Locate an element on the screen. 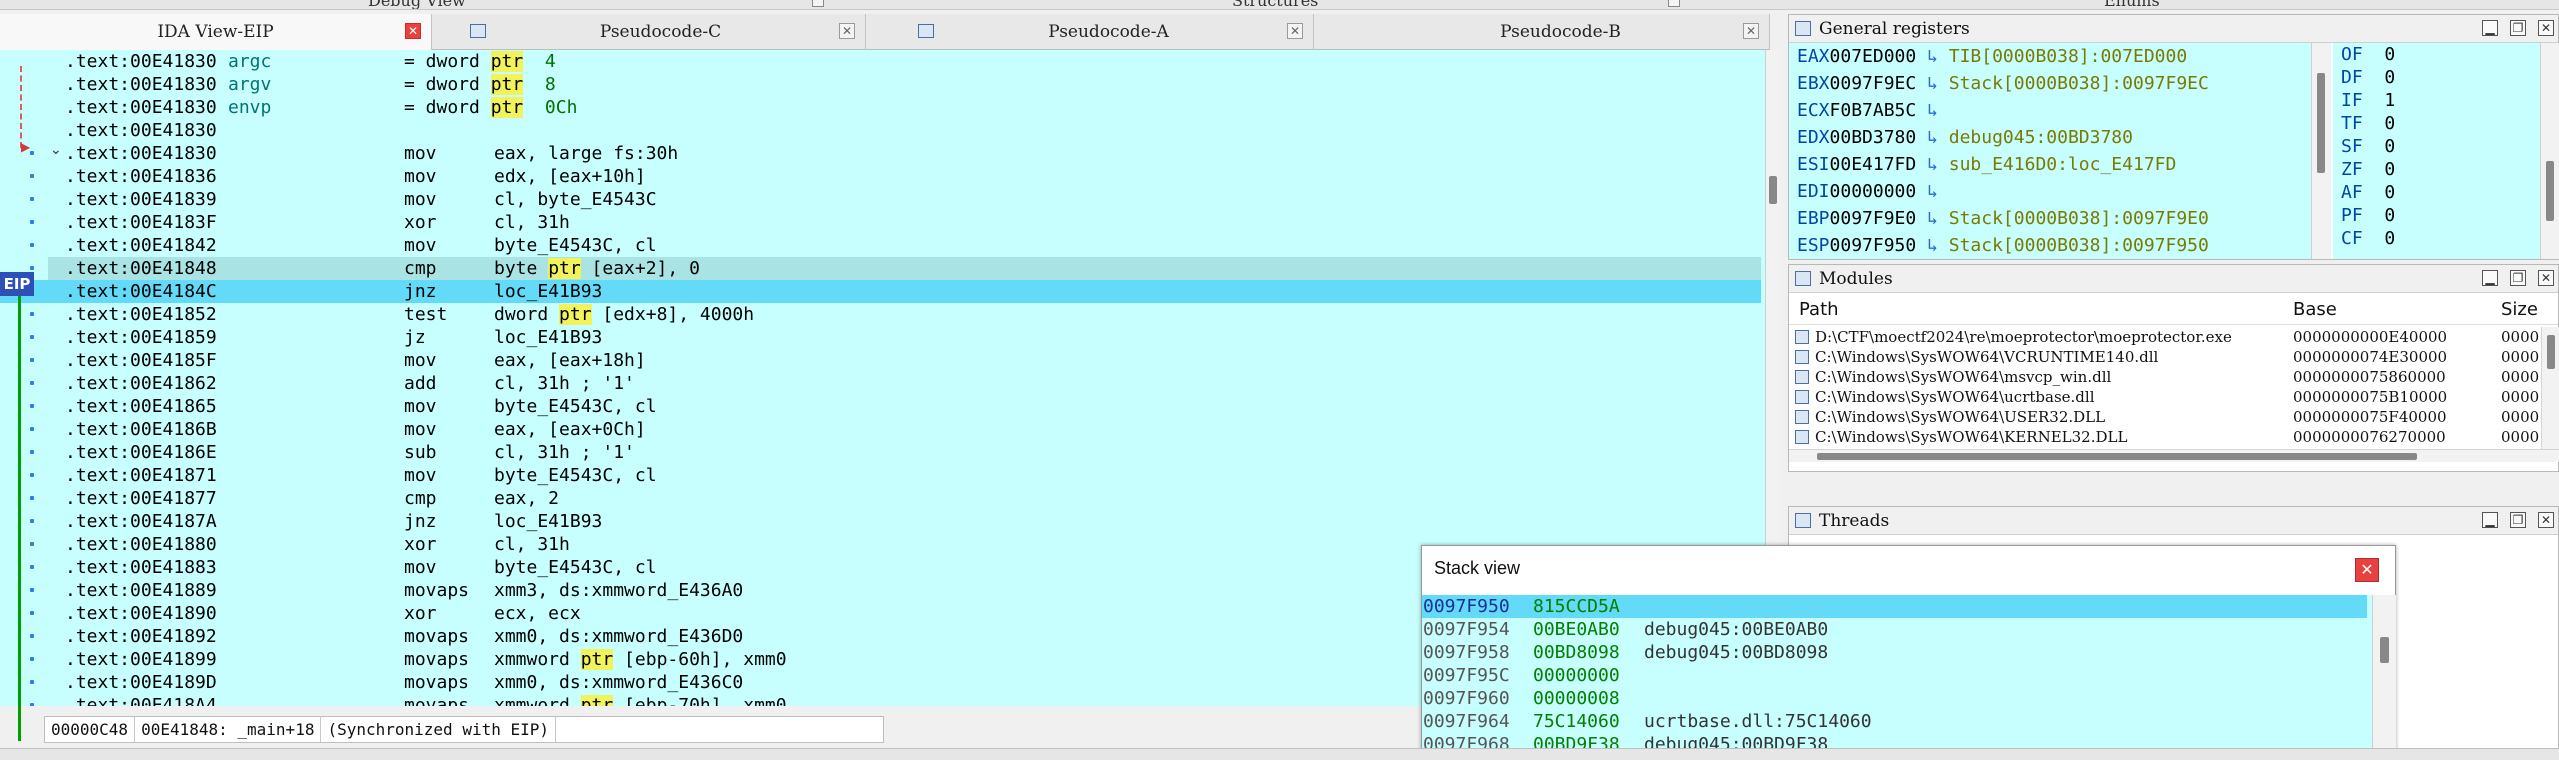 Image resolution: width=2559 pixels, height=760 pixels. code-line: .text:00E41830 mov eax, large fs:30h is located at coordinates (904, 153).